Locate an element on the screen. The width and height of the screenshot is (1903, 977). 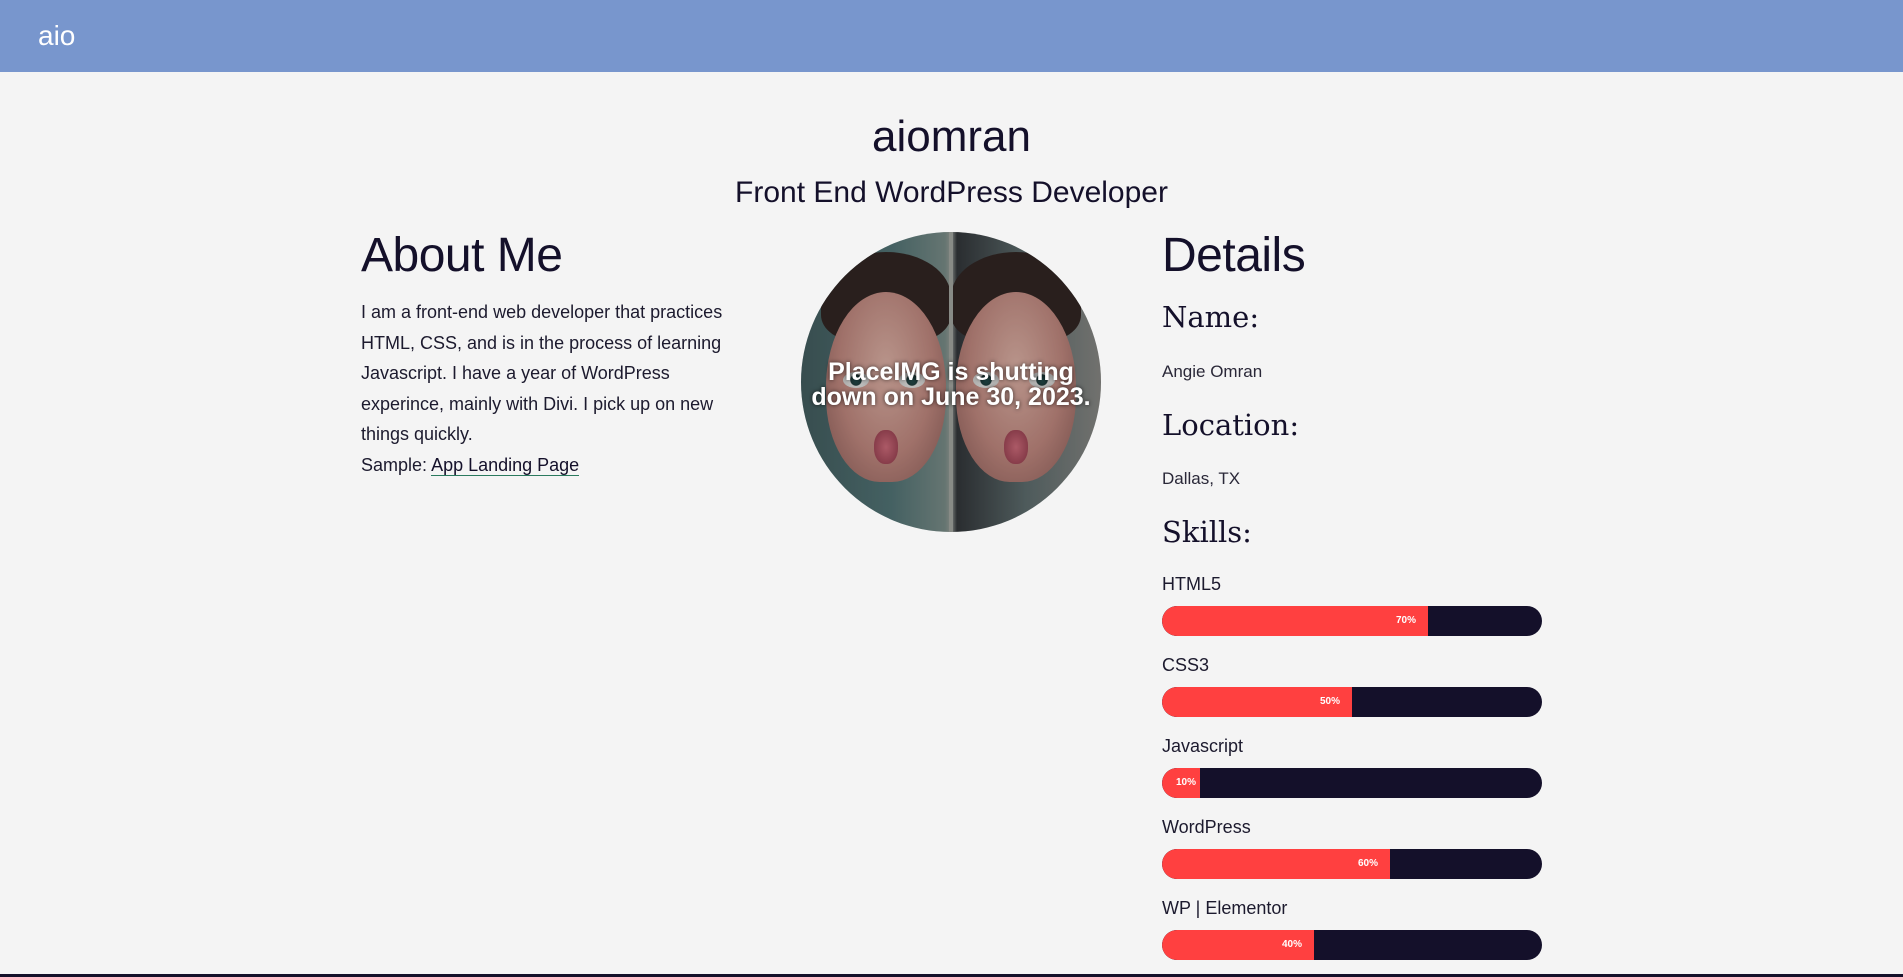
skill-name-wp-elementor: WP | Elementor is located at coordinates (1225, 908).